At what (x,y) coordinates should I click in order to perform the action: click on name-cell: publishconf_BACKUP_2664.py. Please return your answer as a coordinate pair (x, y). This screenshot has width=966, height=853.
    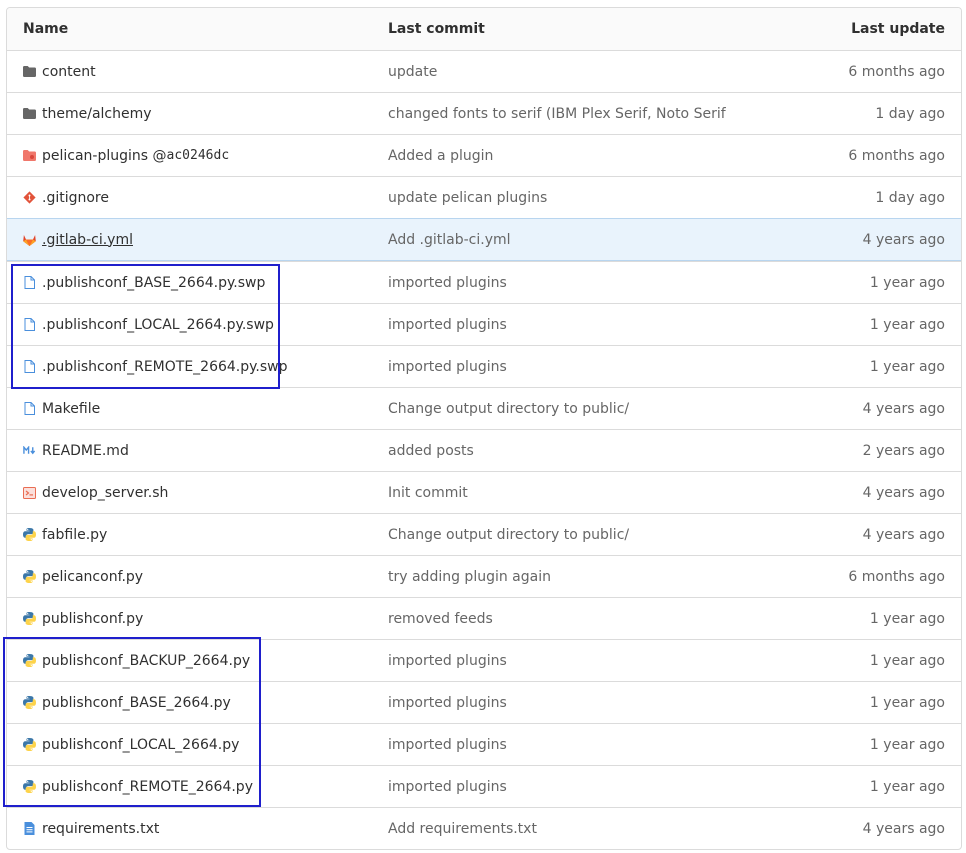
    Looking at the image, I should click on (197, 661).